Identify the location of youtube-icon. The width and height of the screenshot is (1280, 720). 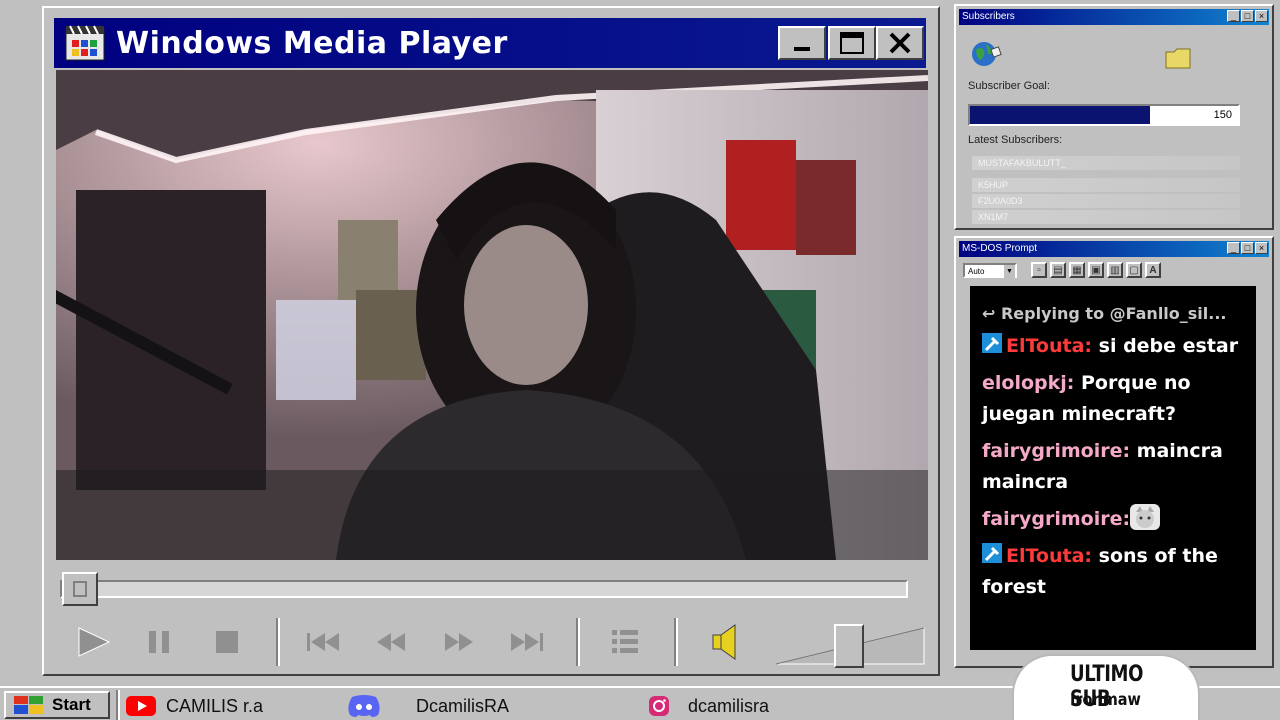
(141, 706).